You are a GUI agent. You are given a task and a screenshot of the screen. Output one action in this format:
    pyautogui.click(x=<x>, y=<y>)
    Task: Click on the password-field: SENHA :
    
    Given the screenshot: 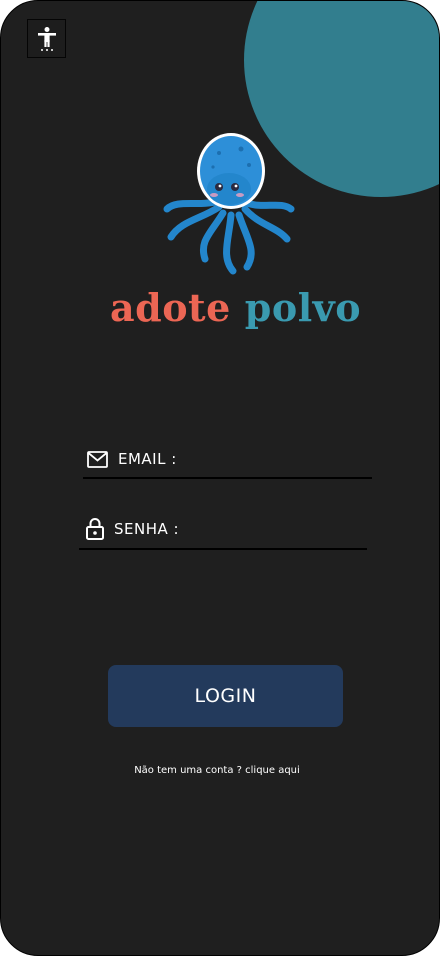 What is the action you would take?
    pyautogui.click(x=132, y=528)
    